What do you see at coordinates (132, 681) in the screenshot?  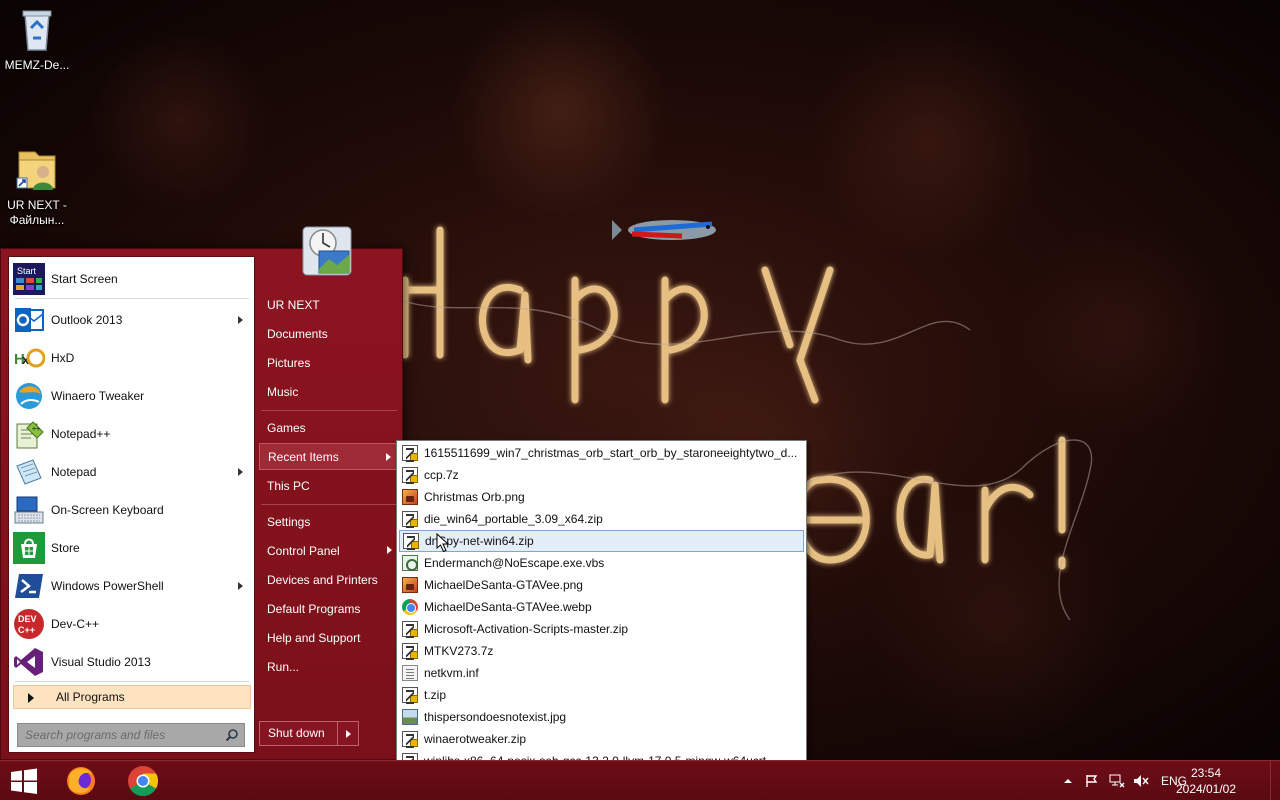 I see `programs-separator` at bounding box center [132, 681].